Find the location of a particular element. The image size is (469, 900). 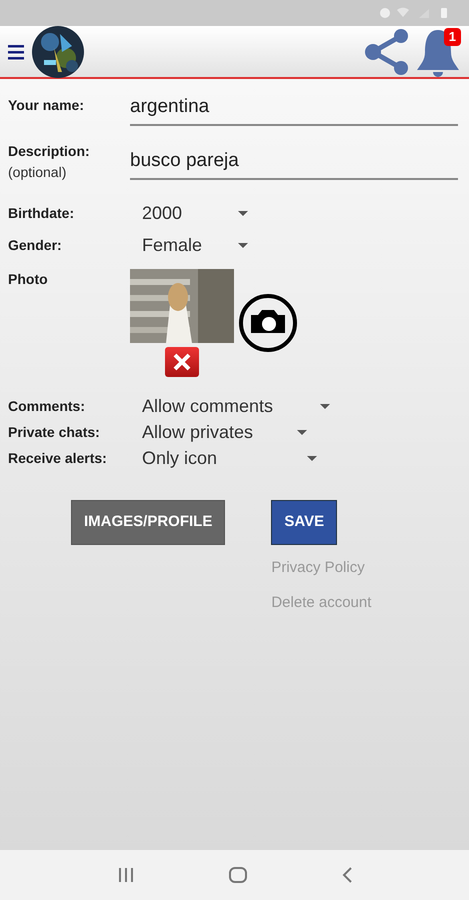

field-label: Your name: is located at coordinates (46, 105).